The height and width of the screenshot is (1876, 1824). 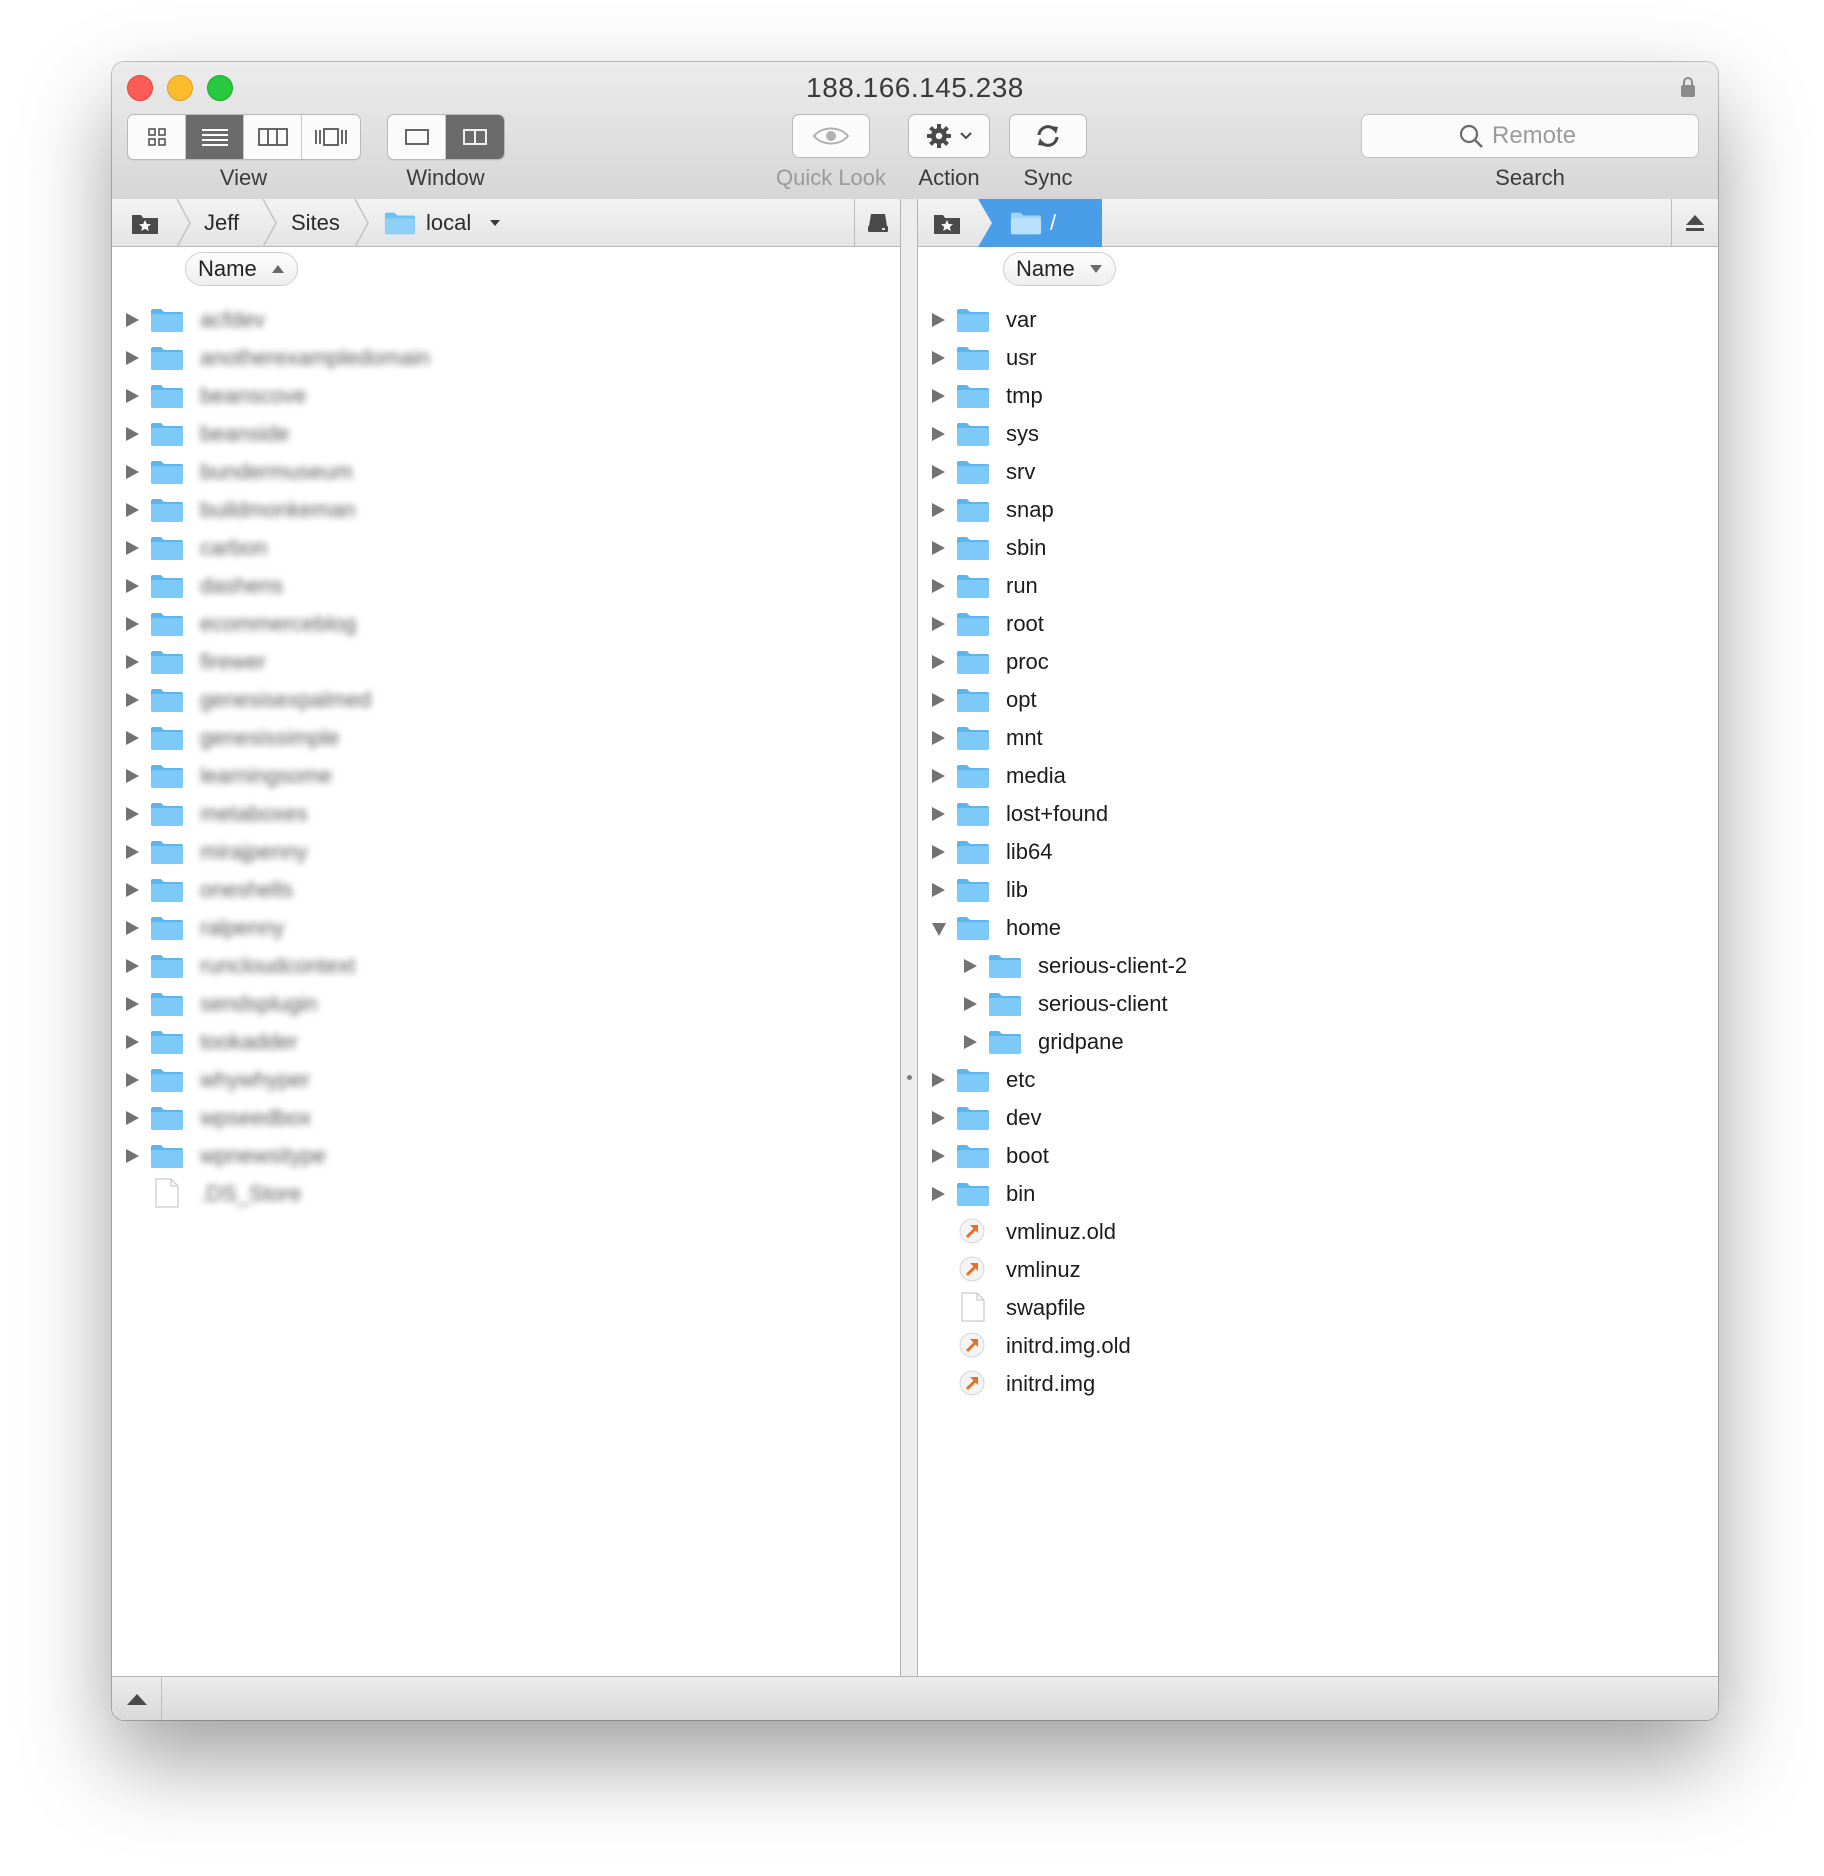 I want to click on breadcrumb-sites: Sites, so click(x=315, y=223).